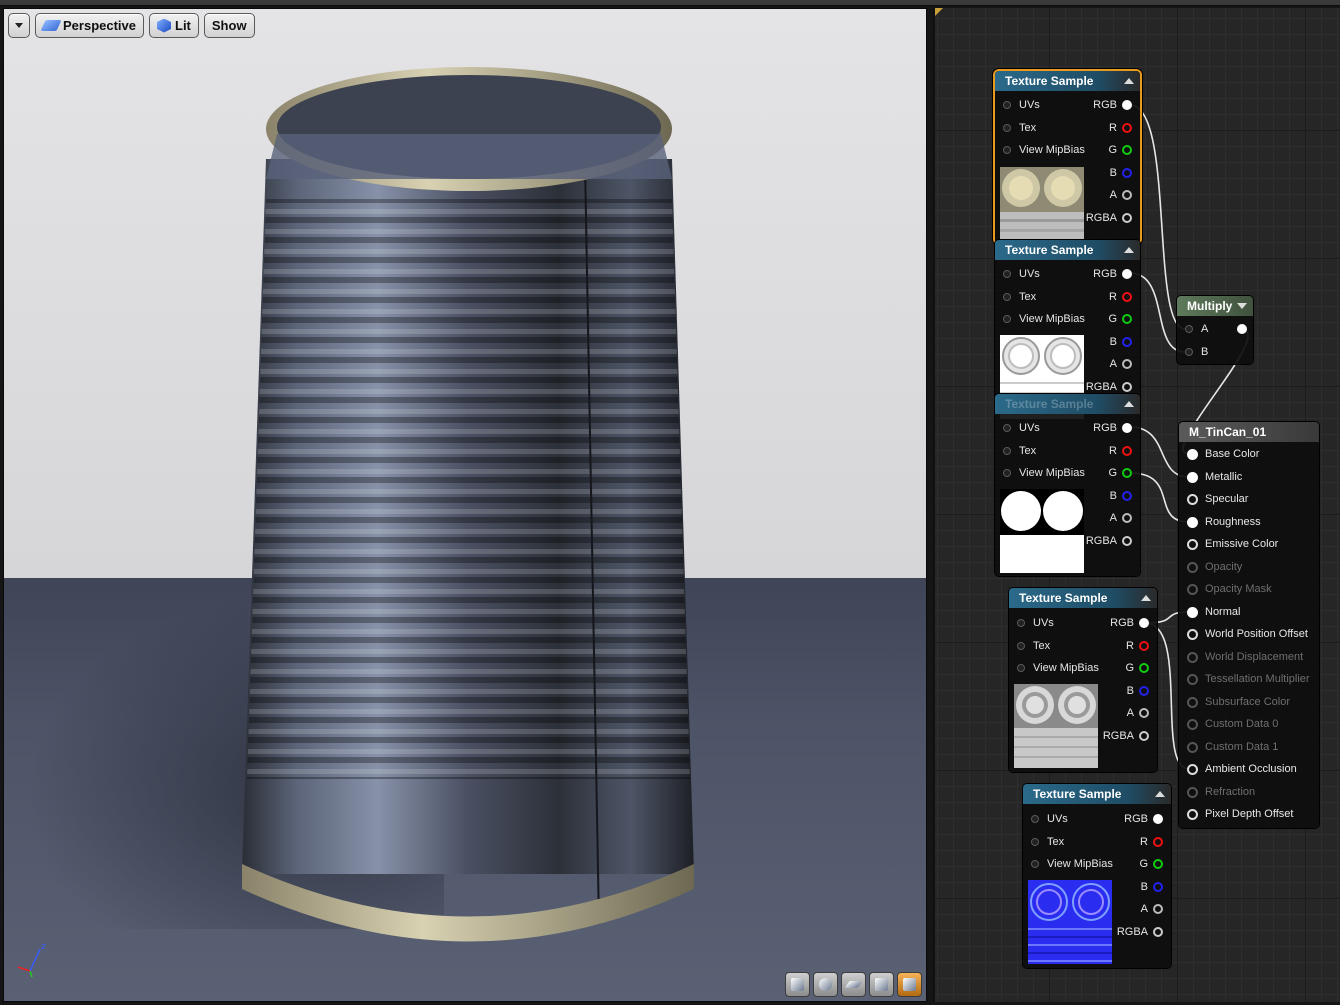  Describe the element at coordinates (797, 984) in the screenshot. I see `cylinder-preview-button` at that location.